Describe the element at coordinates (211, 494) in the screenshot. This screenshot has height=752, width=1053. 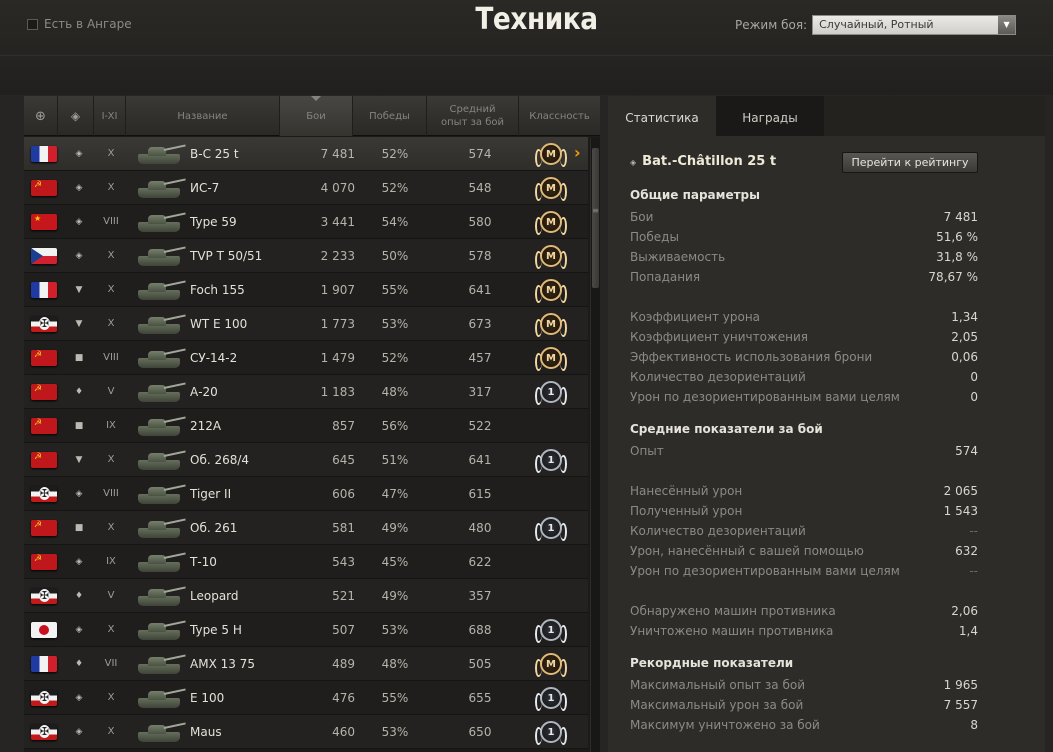
I see `vehicle-name: Tiger II` at that location.